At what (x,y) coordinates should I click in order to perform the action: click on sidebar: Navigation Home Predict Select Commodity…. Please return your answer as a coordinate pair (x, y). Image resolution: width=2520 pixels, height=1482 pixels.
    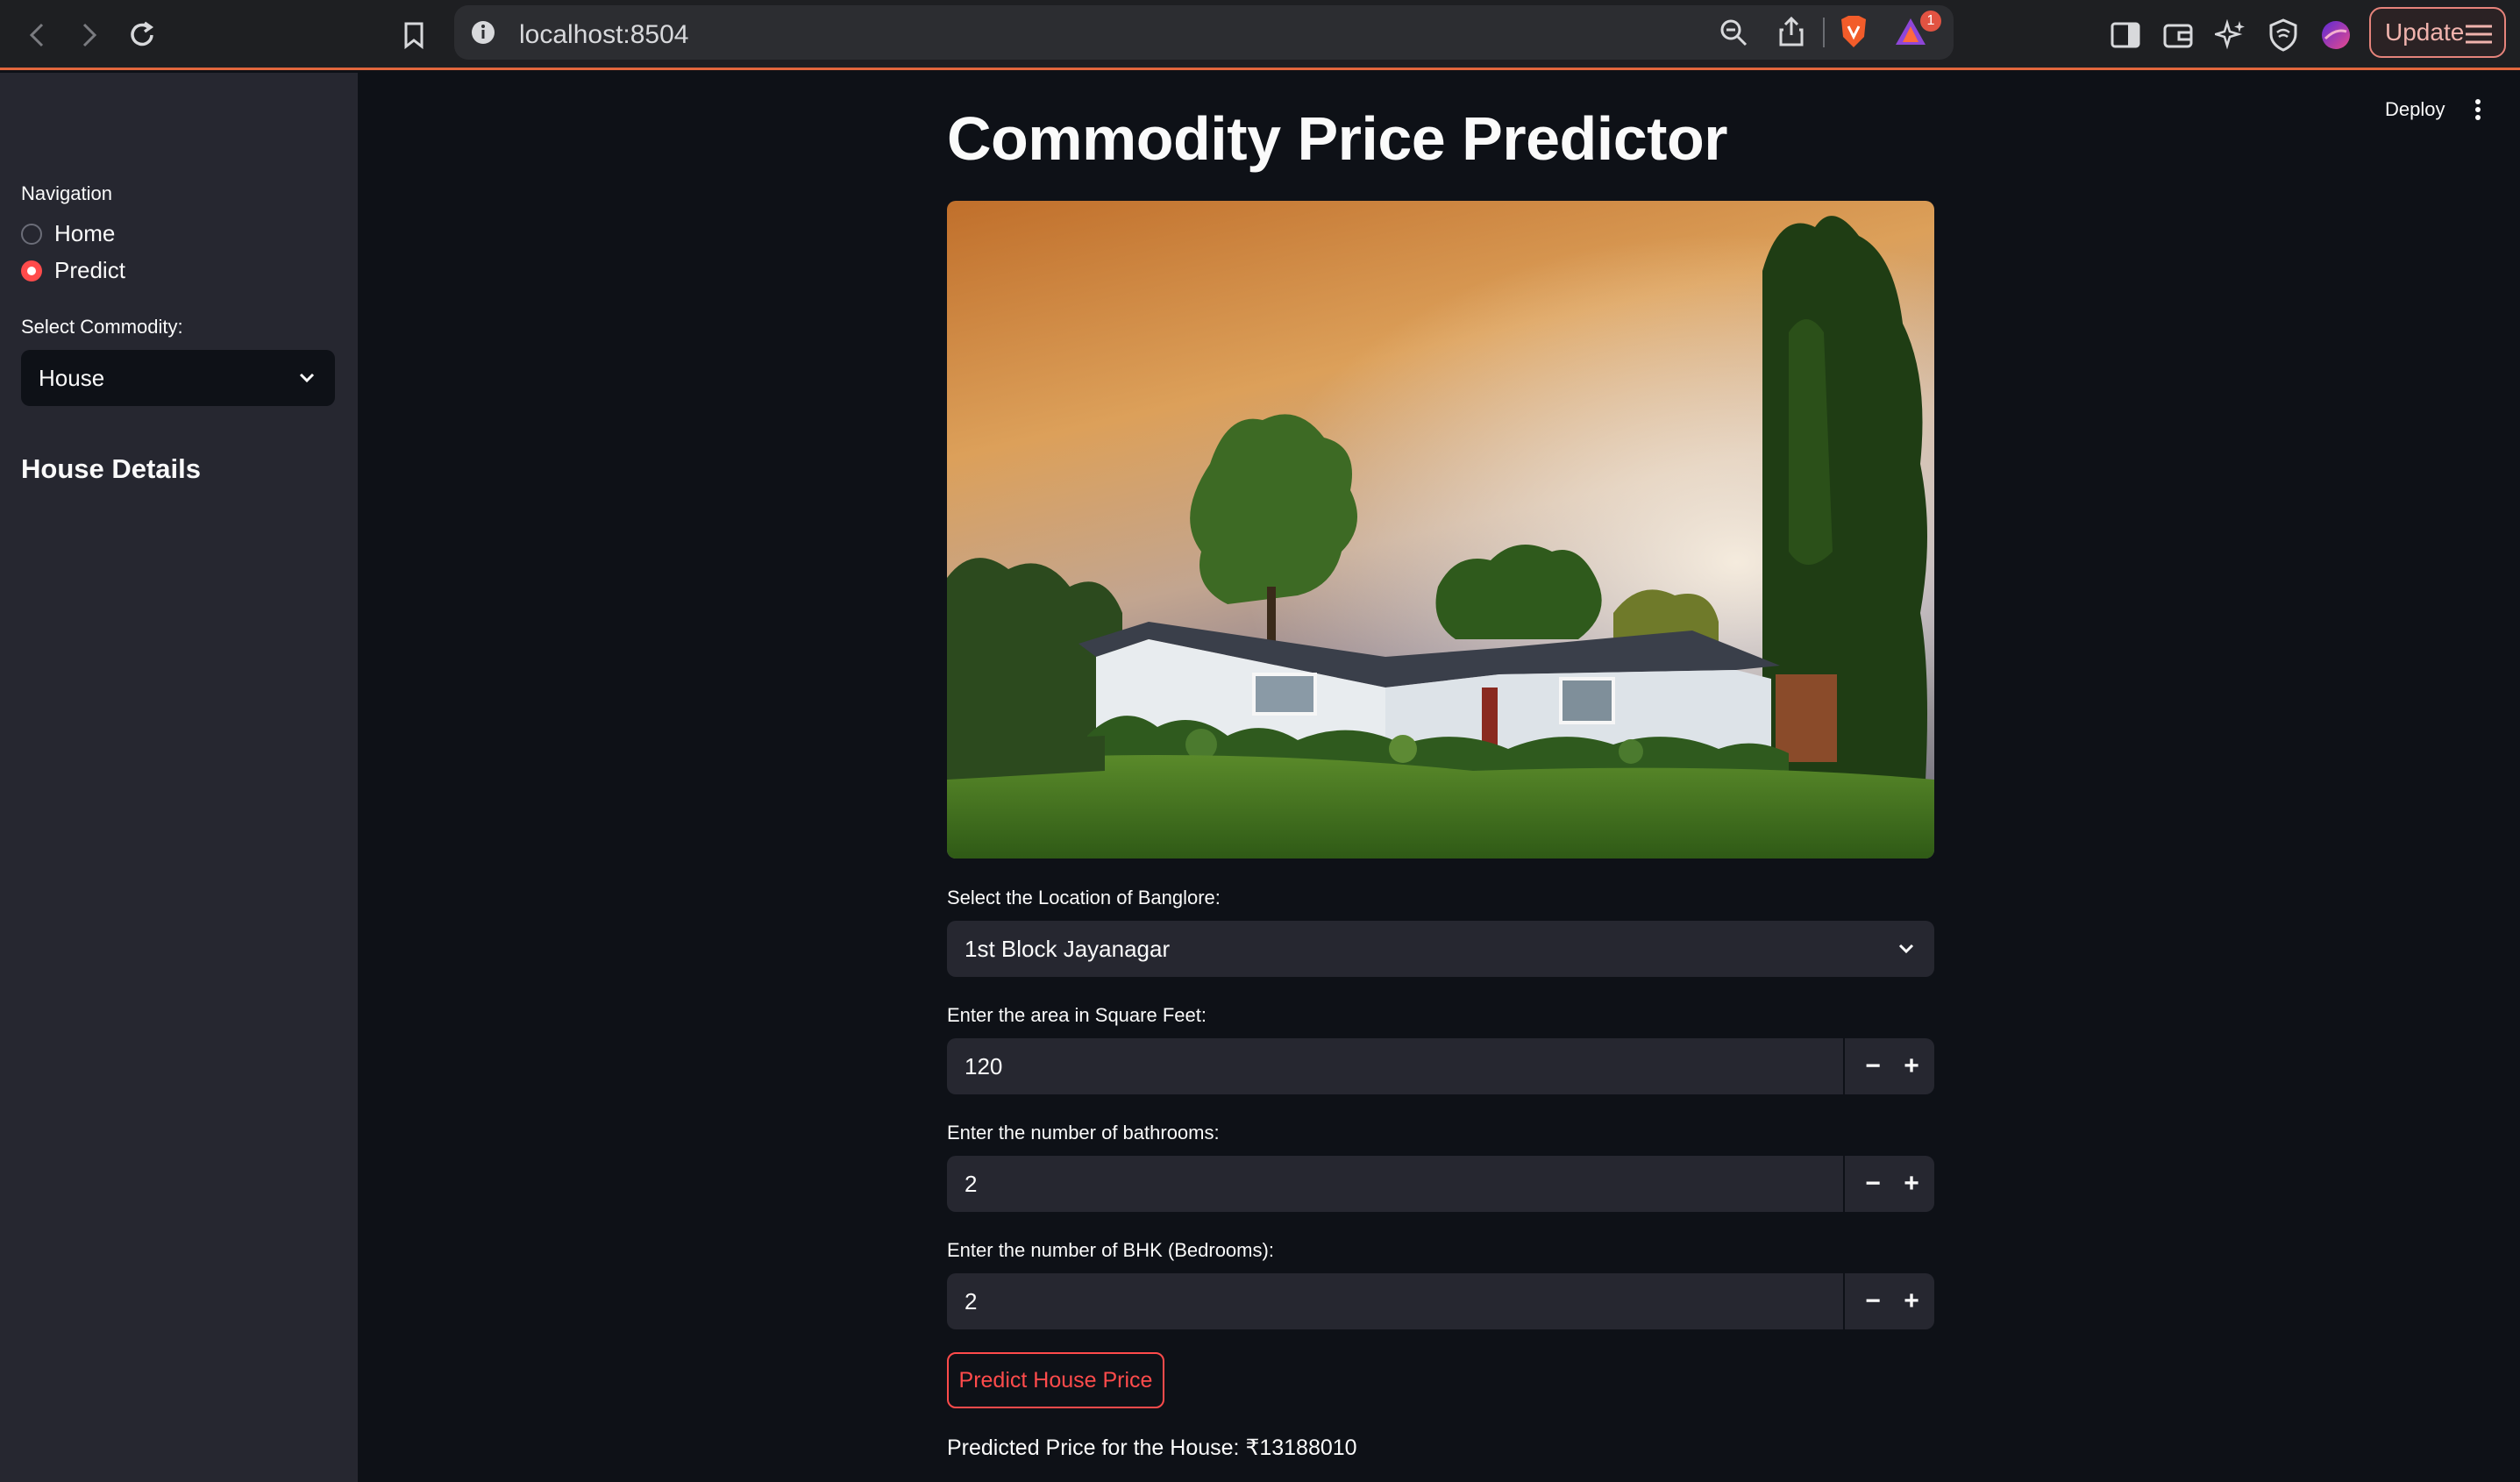
    Looking at the image, I should click on (179, 777).